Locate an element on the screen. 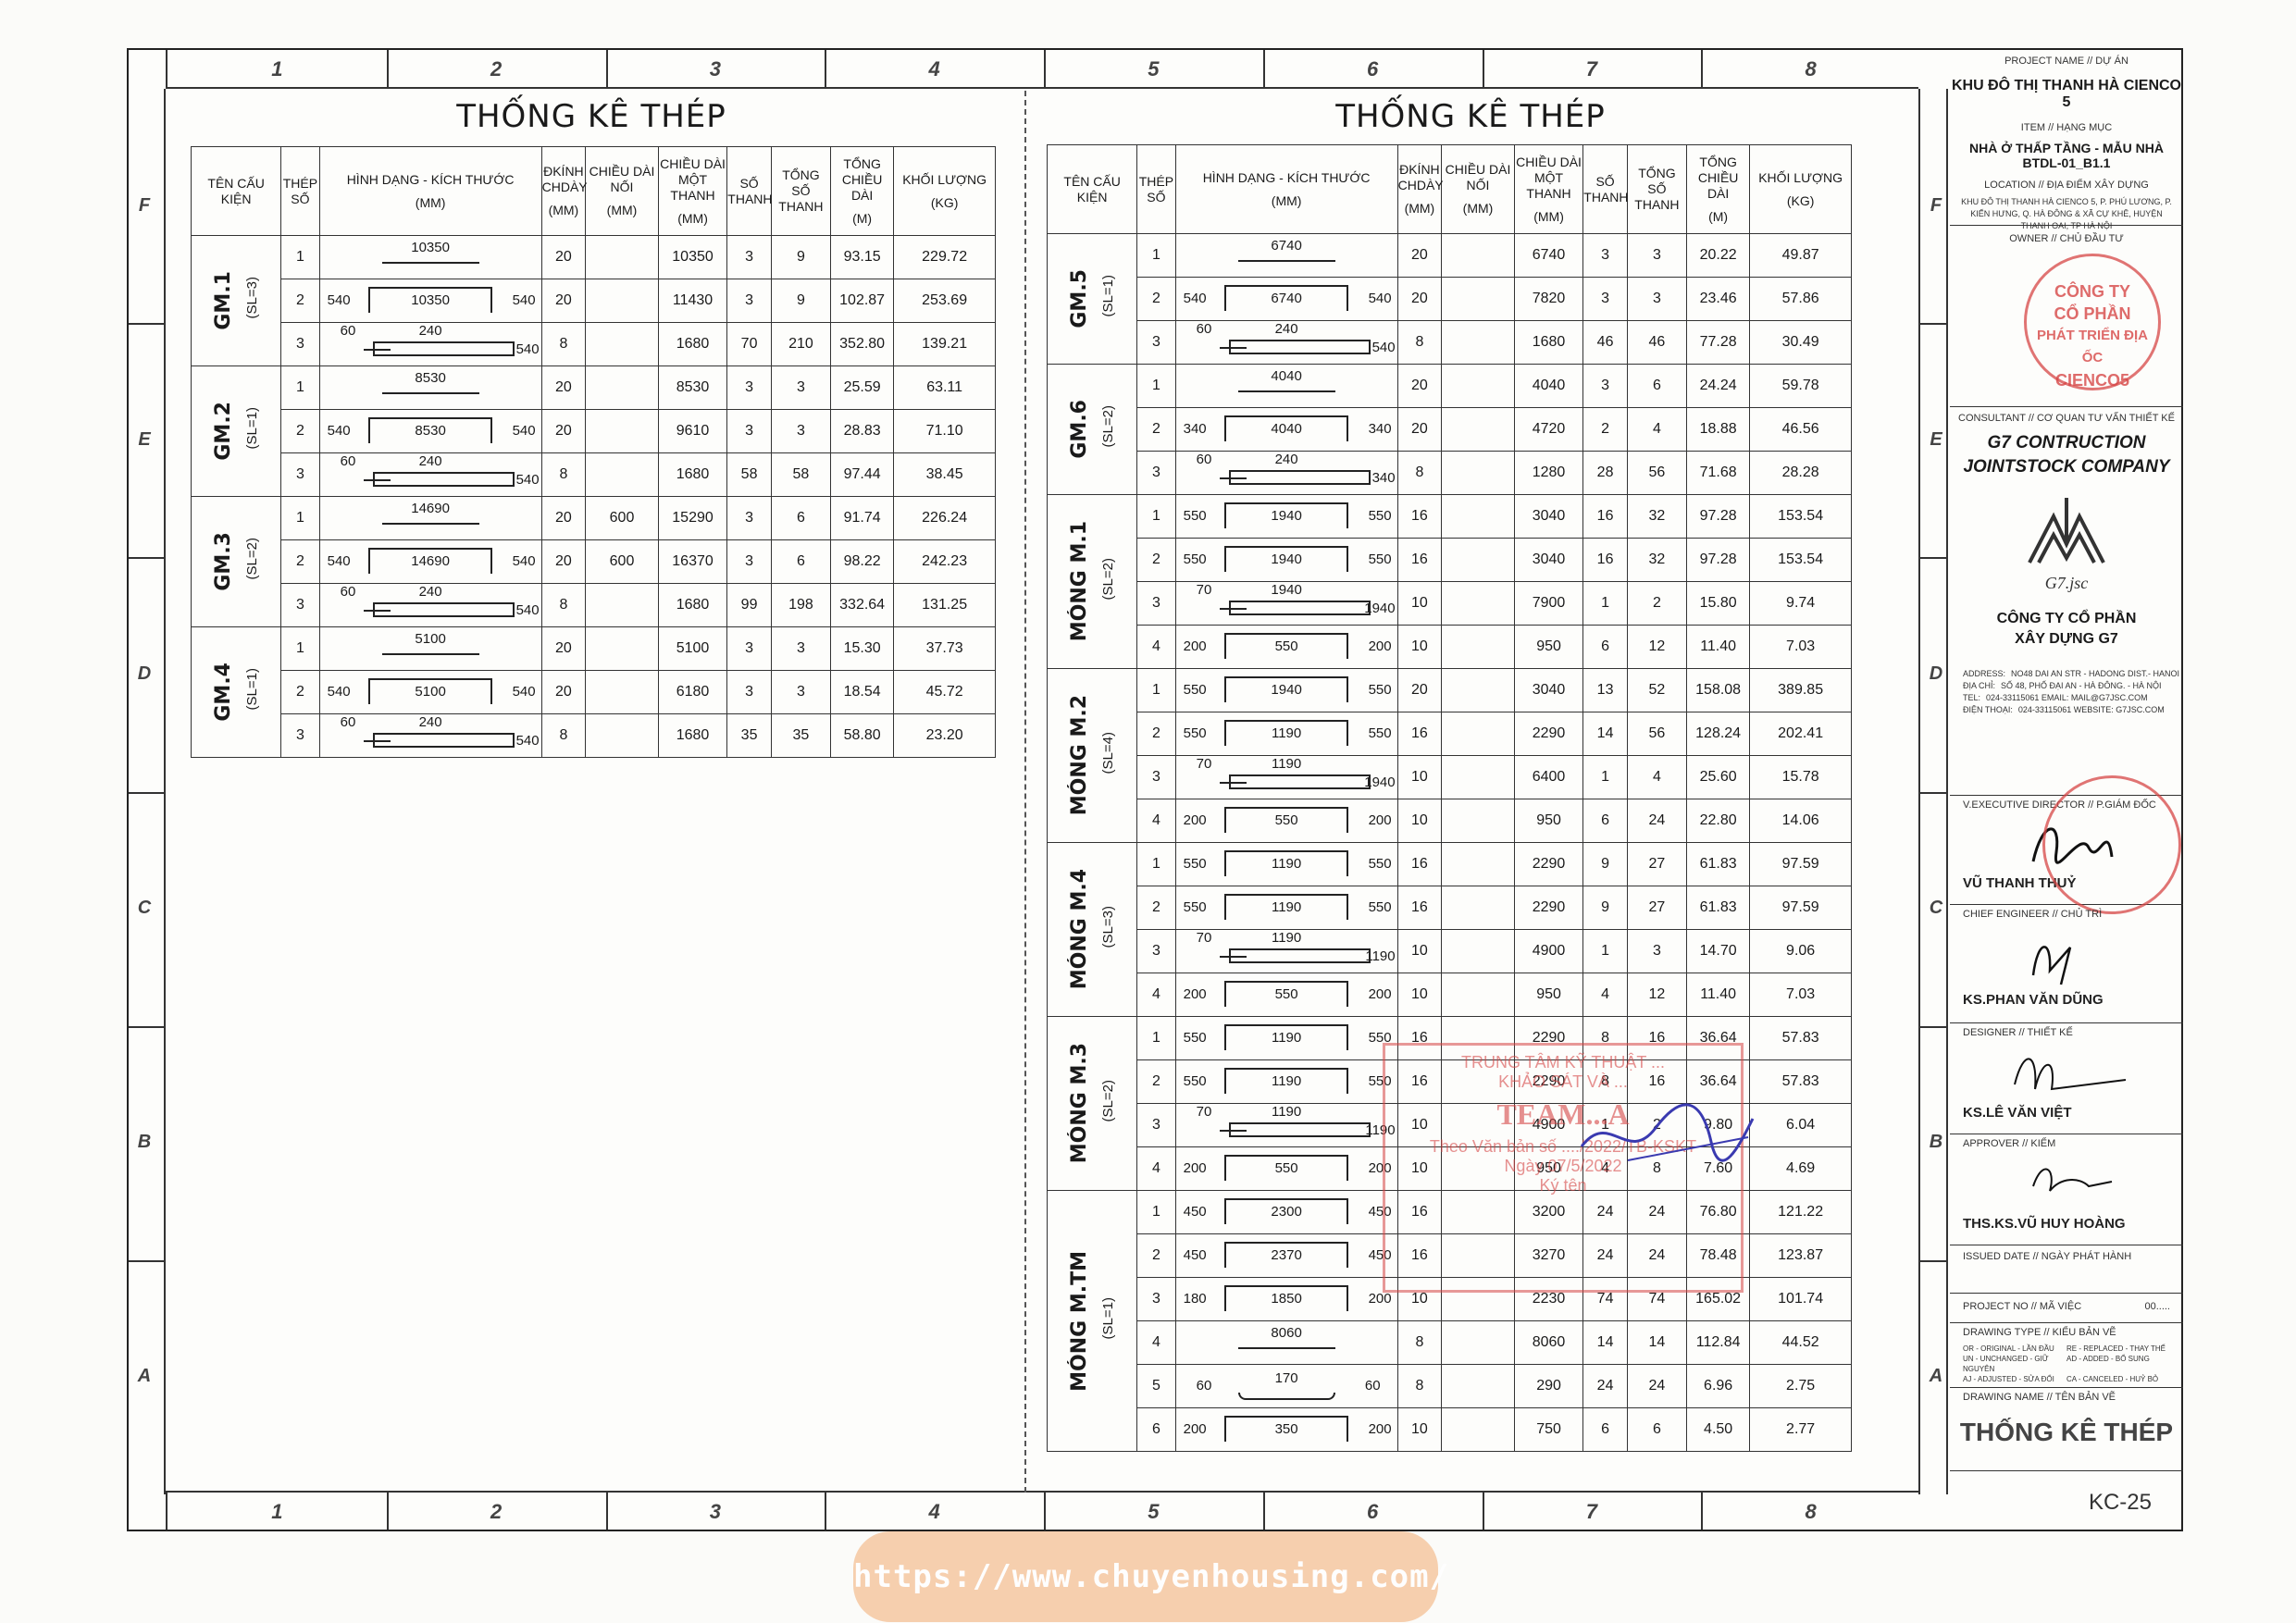 This screenshot has width=2296, height=1623. bar-diameter: 16 is located at coordinates (1419, 908).